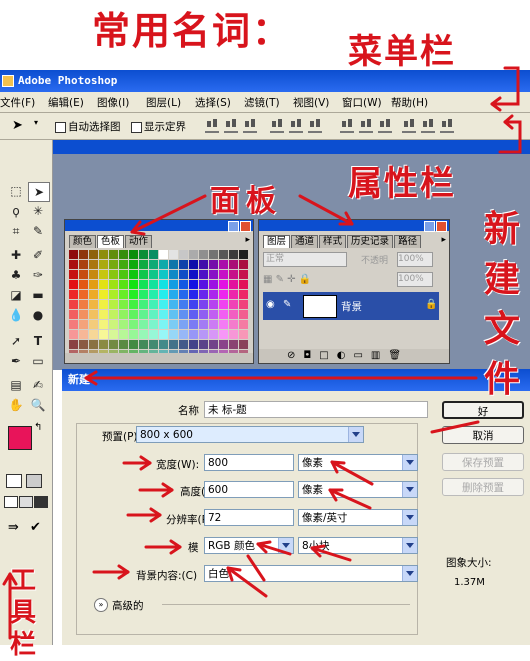 The width and height of the screenshot is (530, 661). What do you see at coordinates (358, 489) in the screenshot?
I see `height-unit-select: 像素` at bounding box center [358, 489].